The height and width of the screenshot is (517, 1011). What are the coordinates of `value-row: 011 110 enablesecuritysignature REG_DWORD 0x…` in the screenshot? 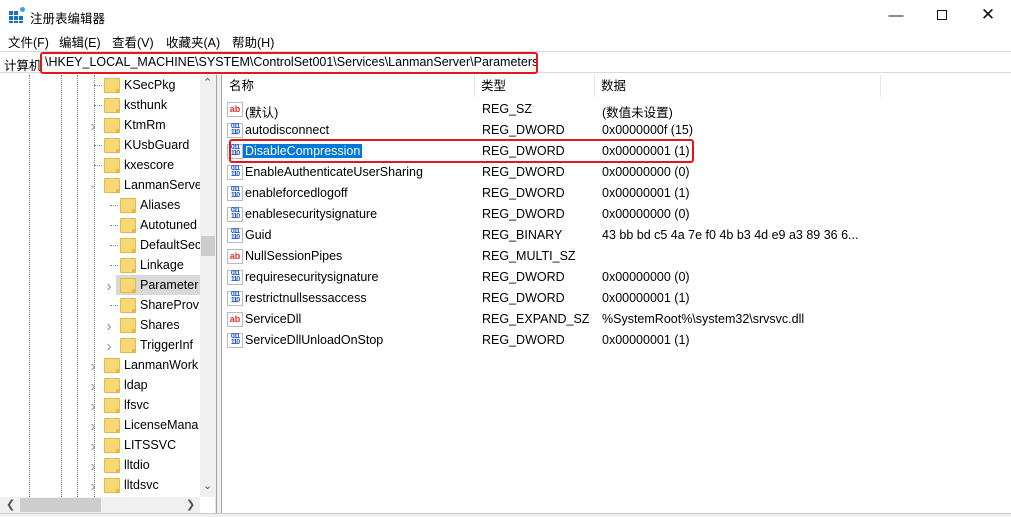 It's located at (617, 214).